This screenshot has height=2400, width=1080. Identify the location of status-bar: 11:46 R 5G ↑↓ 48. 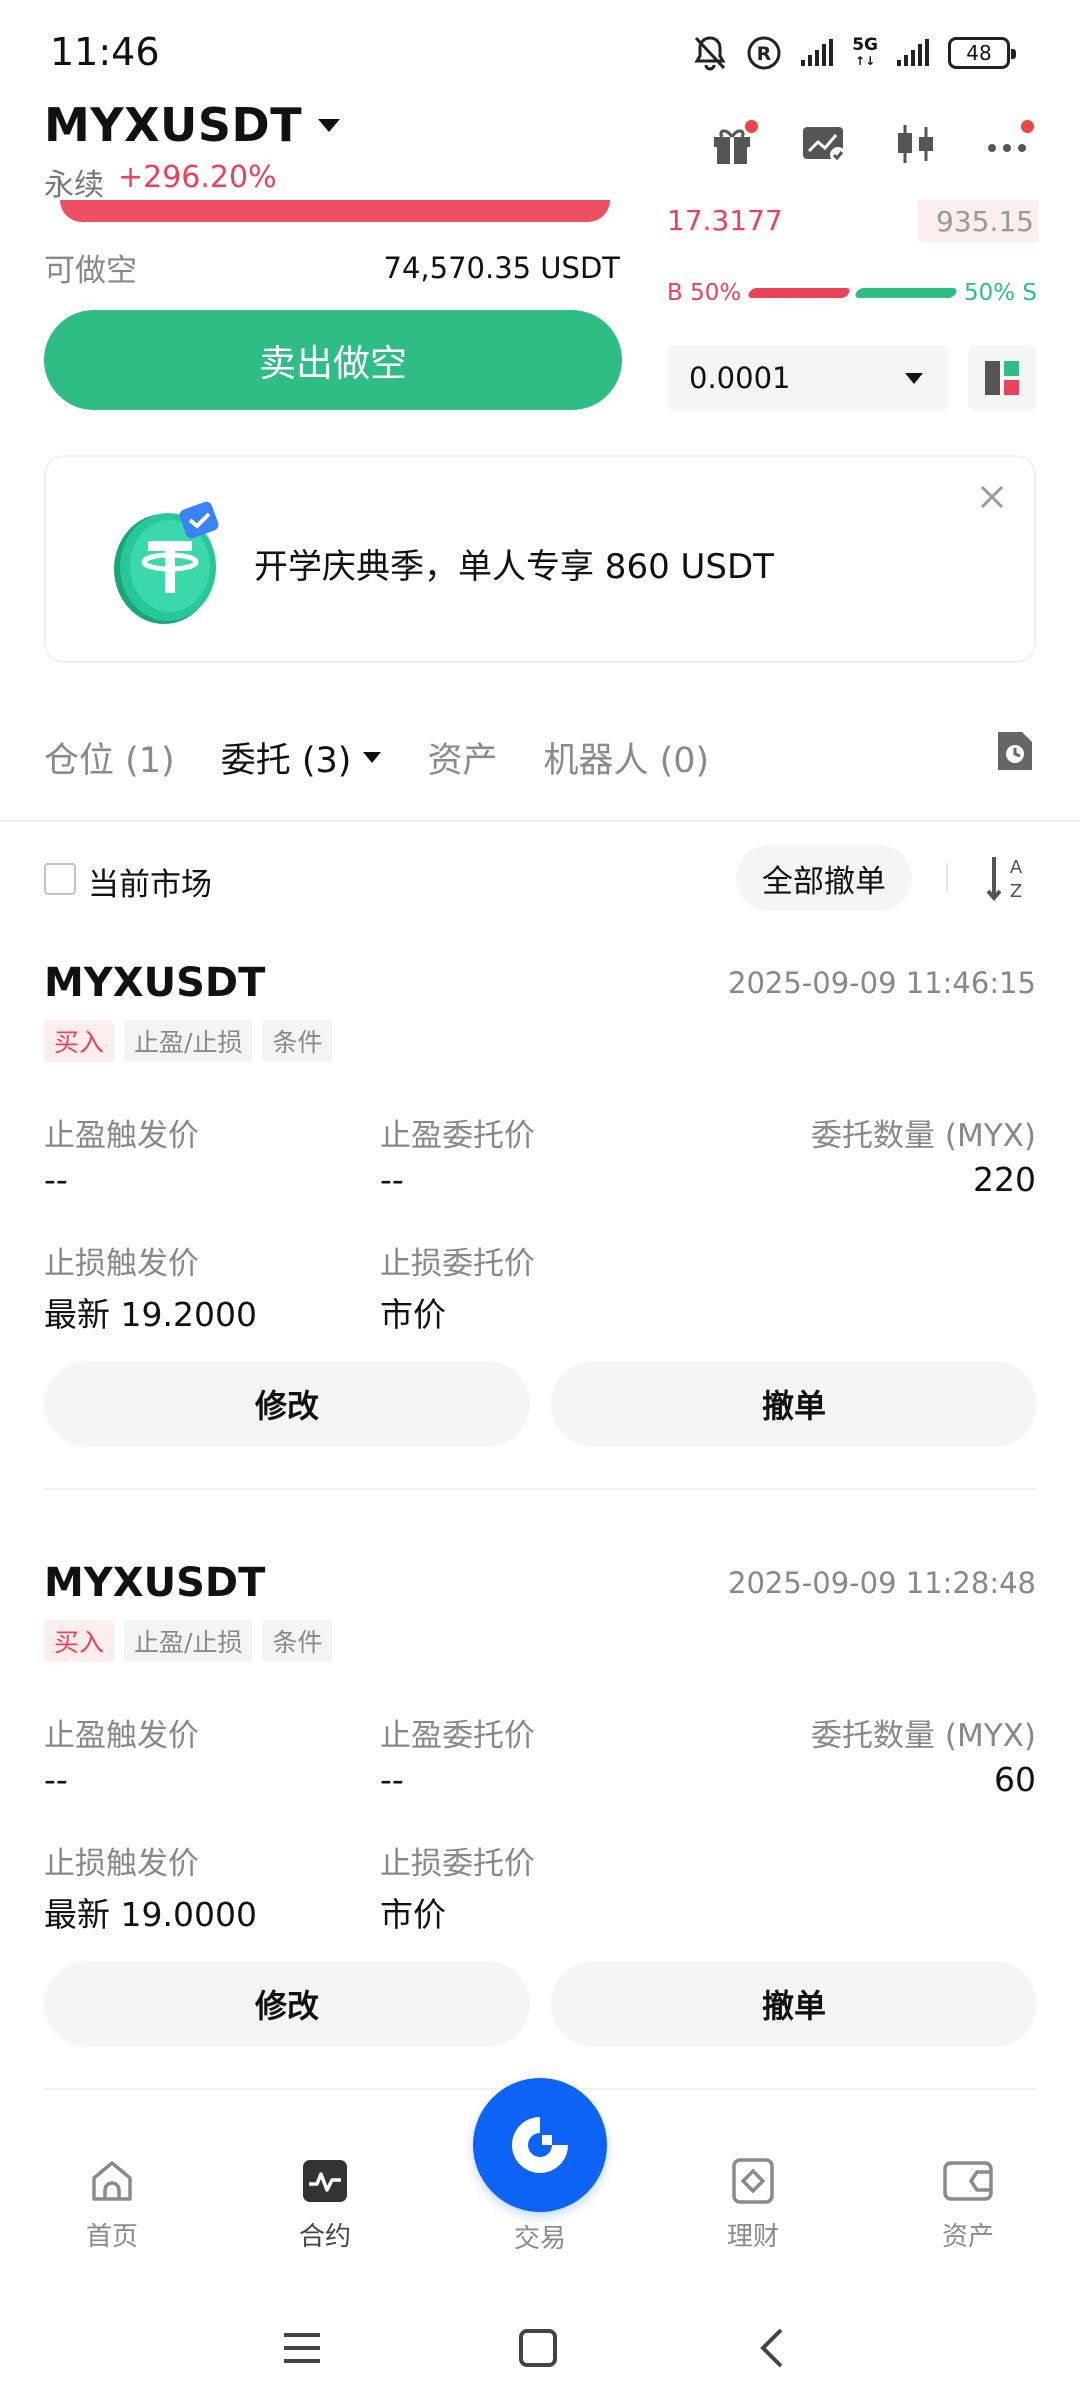
(540, 55).